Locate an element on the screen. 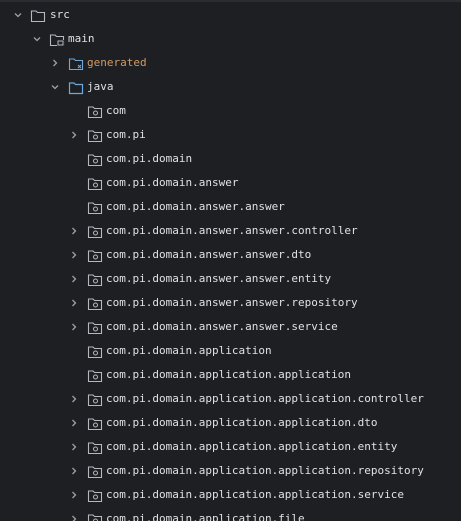  tree-node-label: com.pi.domain.answer.answer.dto is located at coordinates (209, 254).